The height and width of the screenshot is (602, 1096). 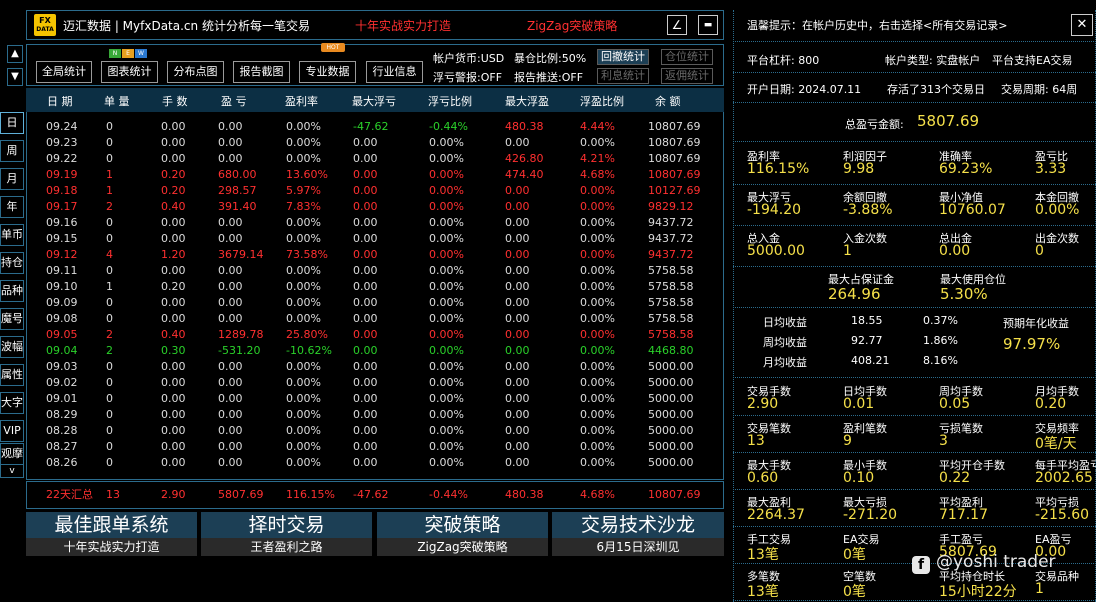 I want to click on tab-week: 周, so click(x=12, y=151).